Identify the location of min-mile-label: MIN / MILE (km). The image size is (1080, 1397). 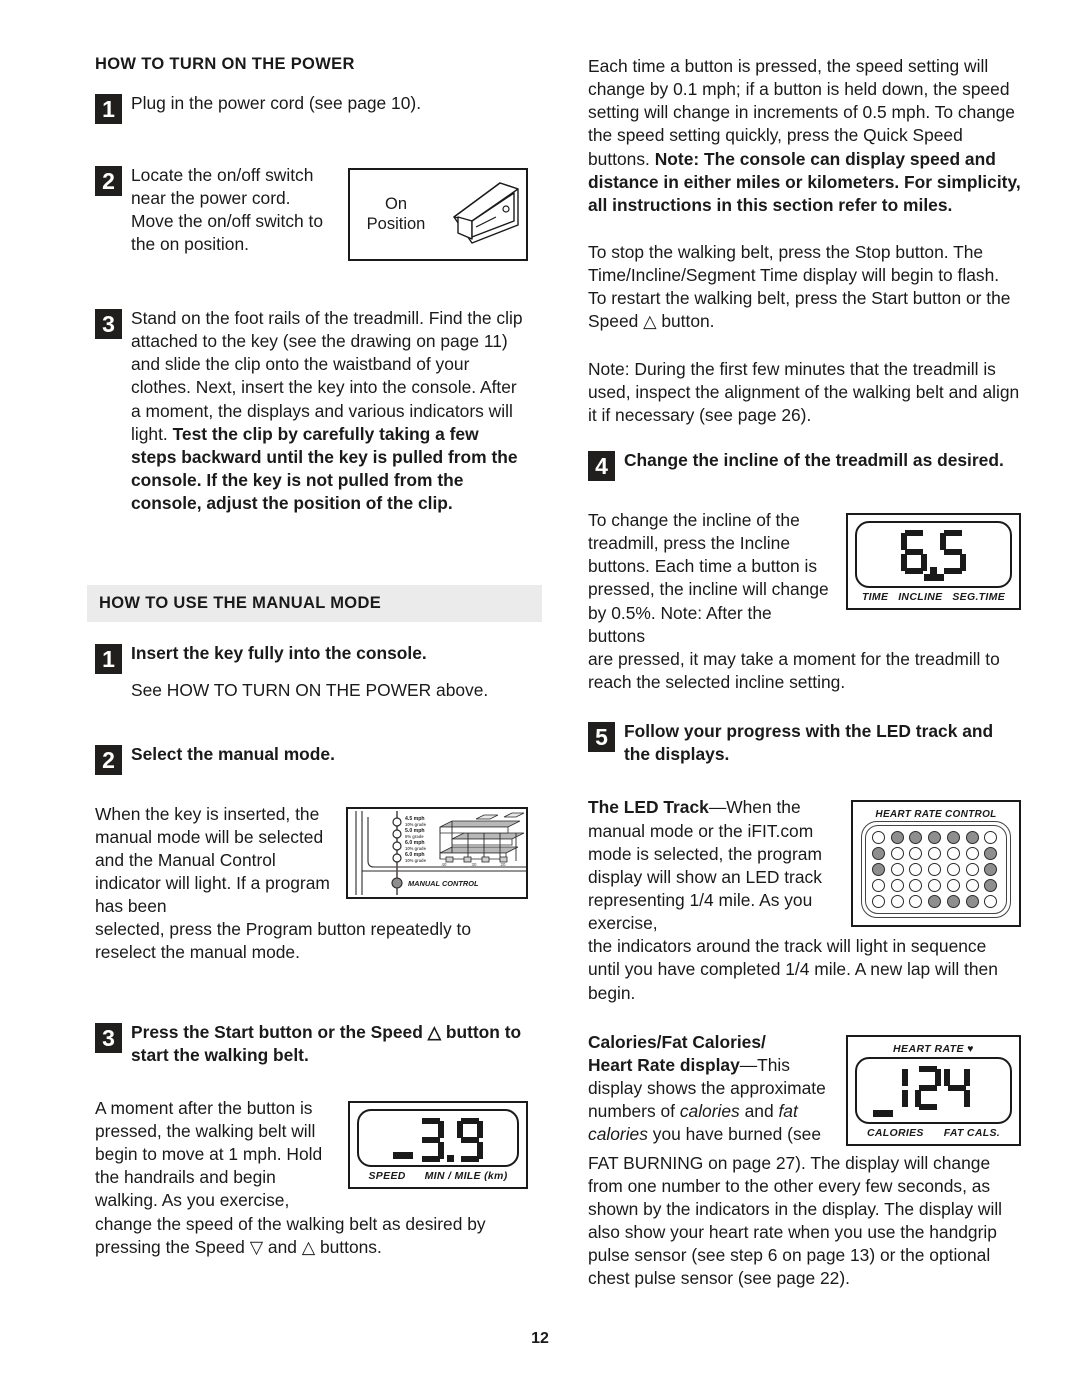
(466, 1175).